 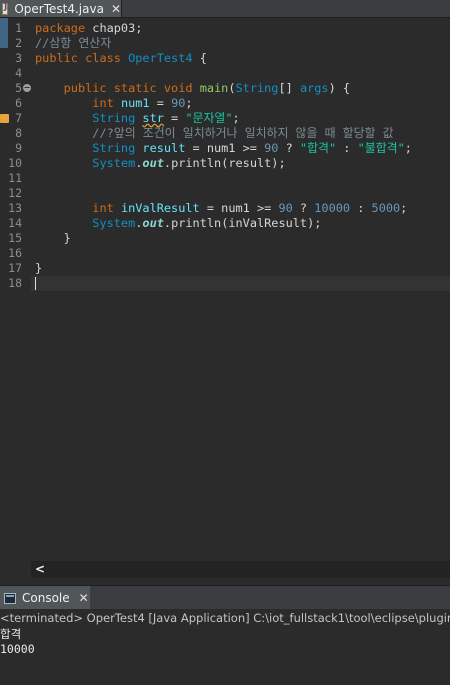 What do you see at coordinates (318, 148) in the screenshot?
I see `string-literal: "합격"` at bounding box center [318, 148].